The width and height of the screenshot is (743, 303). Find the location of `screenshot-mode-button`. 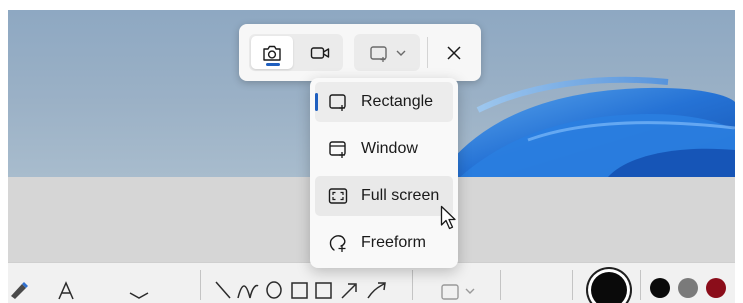

screenshot-mode-button is located at coordinates (272, 52).